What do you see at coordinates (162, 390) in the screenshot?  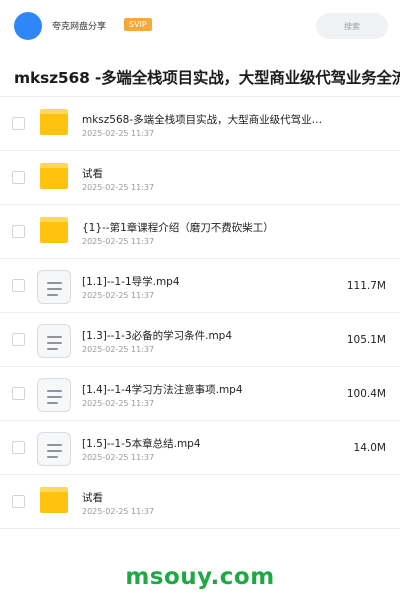 I see `file-name: [1.4]--1-4学习方法注意事项.mp4` at bounding box center [162, 390].